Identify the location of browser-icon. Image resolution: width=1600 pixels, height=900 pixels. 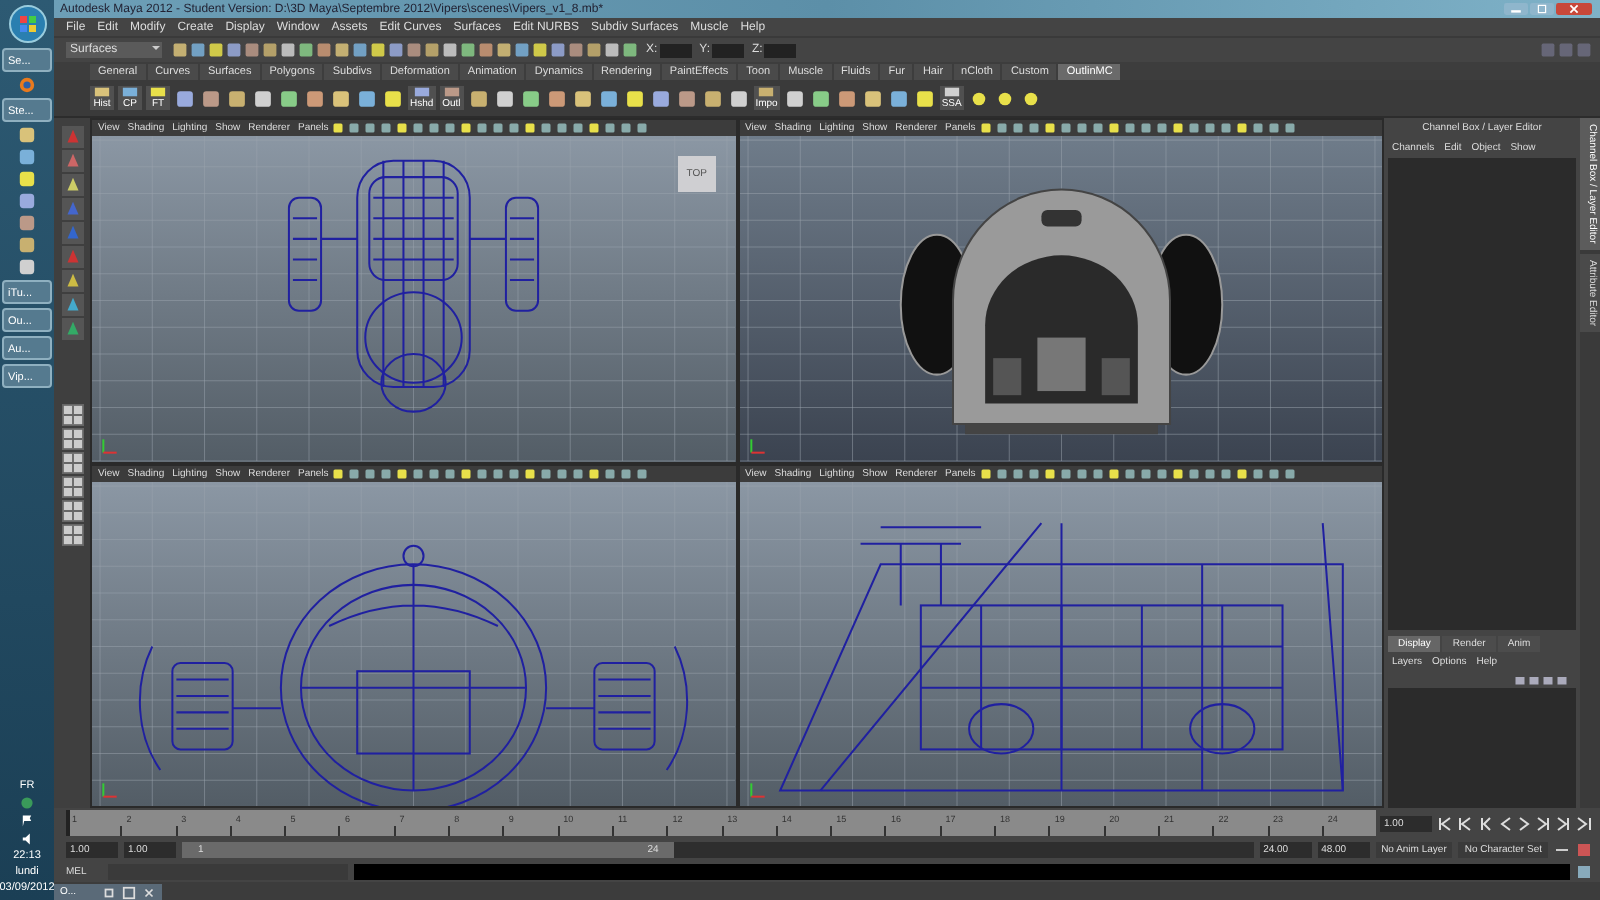
(27, 85).